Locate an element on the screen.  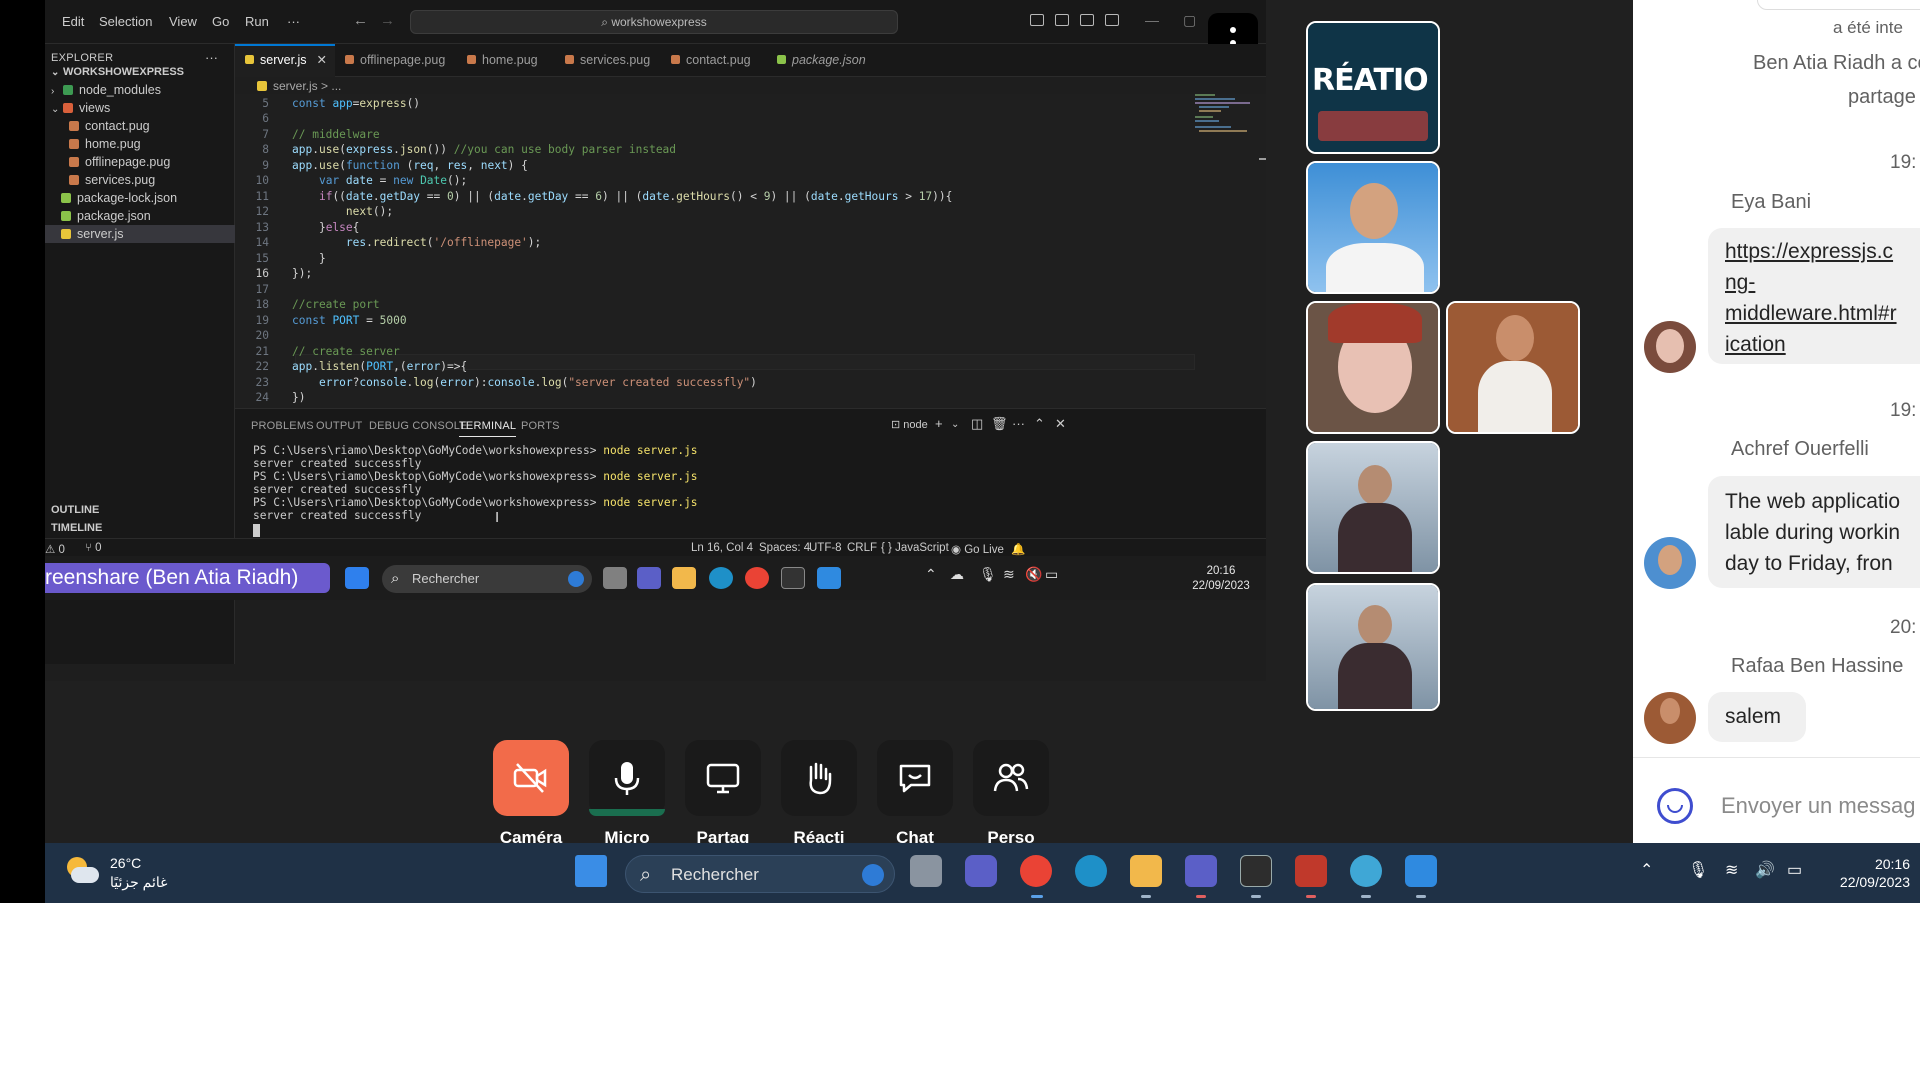
timeline-section: TIMELINE is located at coordinates (76, 528).